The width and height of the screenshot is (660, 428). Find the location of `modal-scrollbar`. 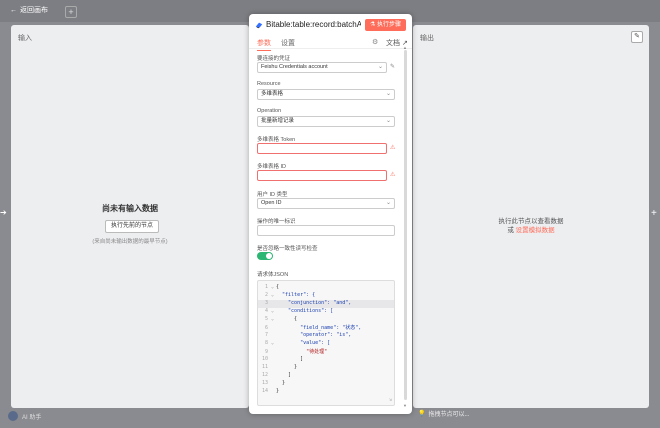

modal-scrollbar is located at coordinates (405, 225).